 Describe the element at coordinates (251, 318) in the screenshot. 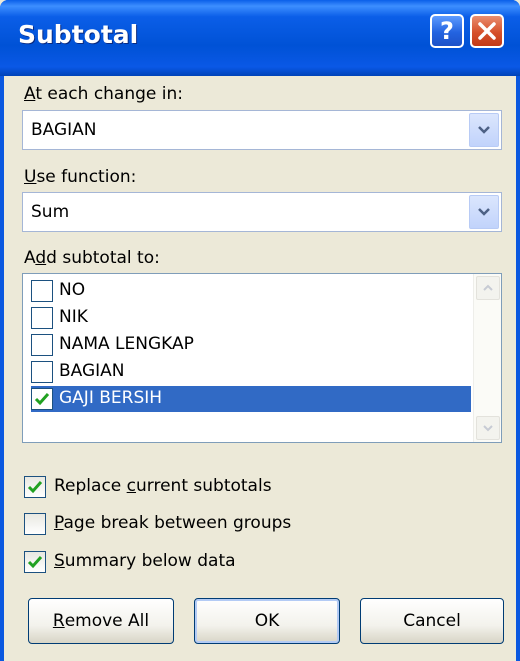

I see `list-item-nik: NIK` at that location.